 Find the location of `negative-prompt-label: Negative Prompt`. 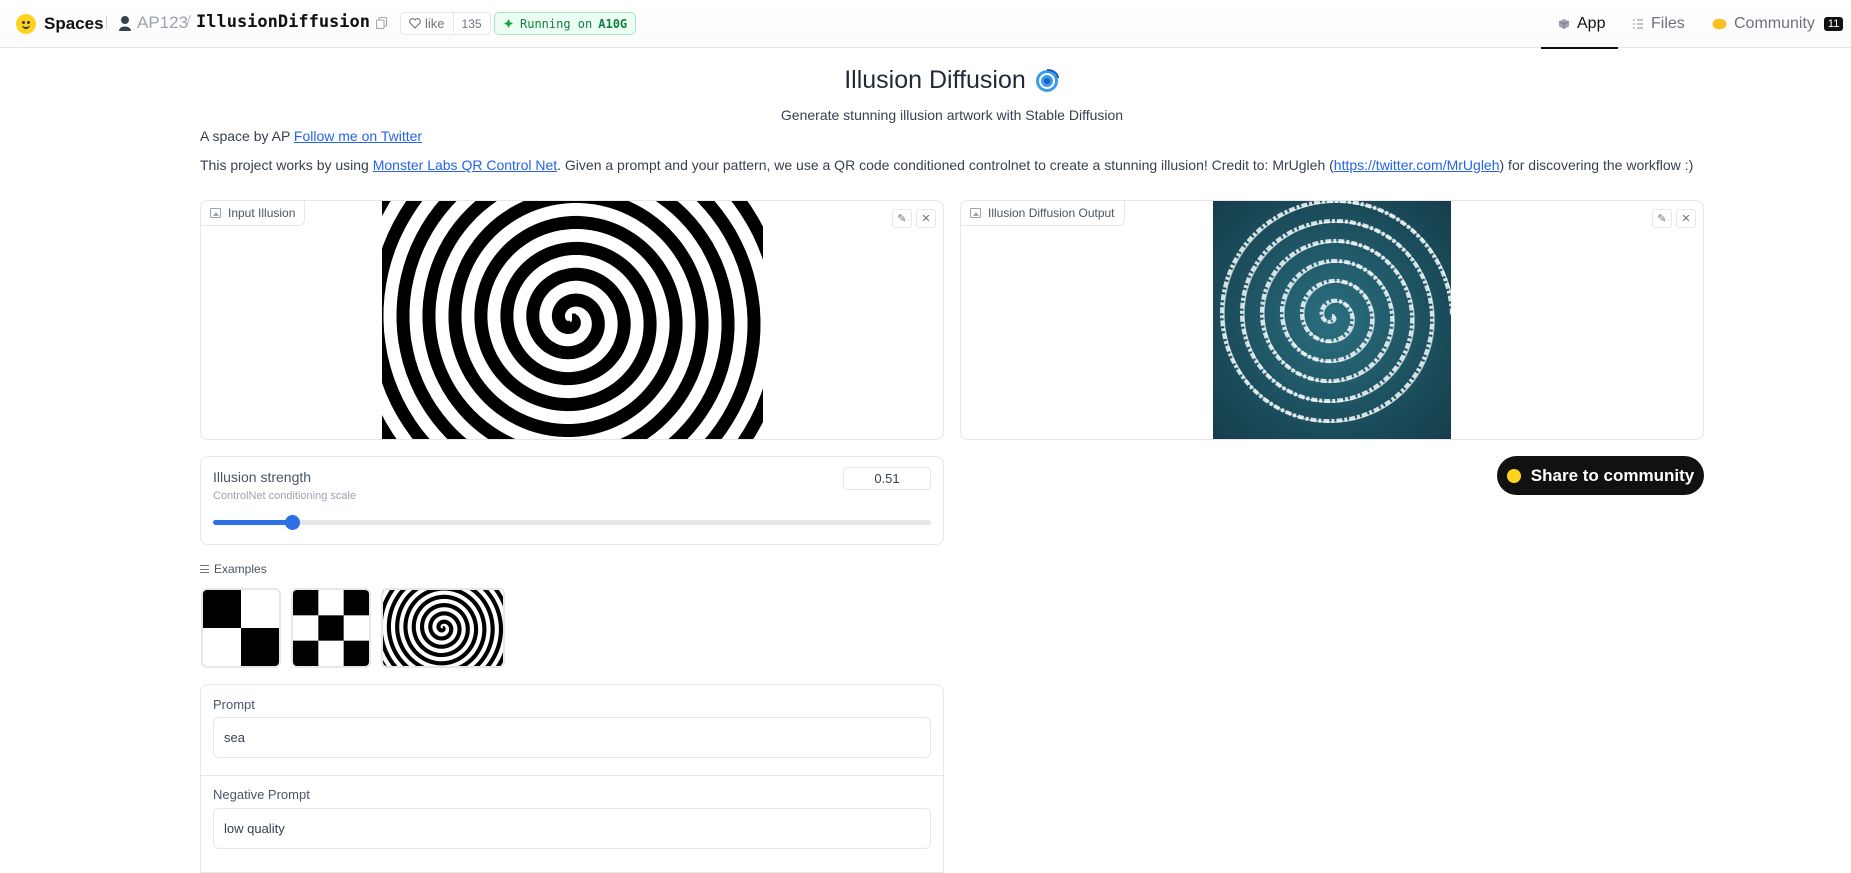

negative-prompt-label: Negative Prompt is located at coordinates (261, 794).